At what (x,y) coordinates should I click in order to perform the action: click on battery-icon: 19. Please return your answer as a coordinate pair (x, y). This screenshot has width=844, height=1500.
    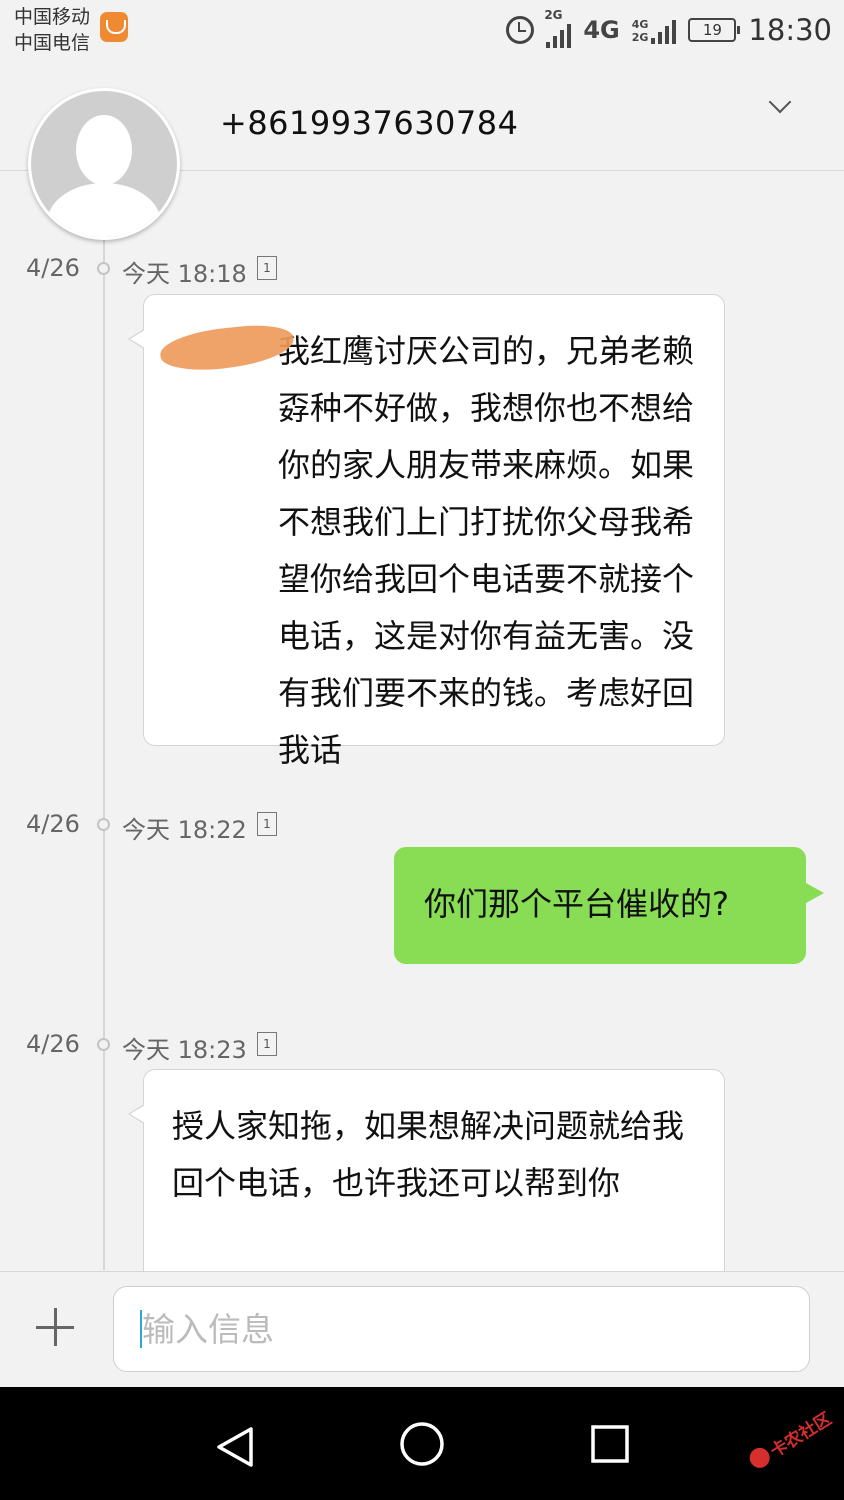
    Looking at the image, I should click on (714, 30).